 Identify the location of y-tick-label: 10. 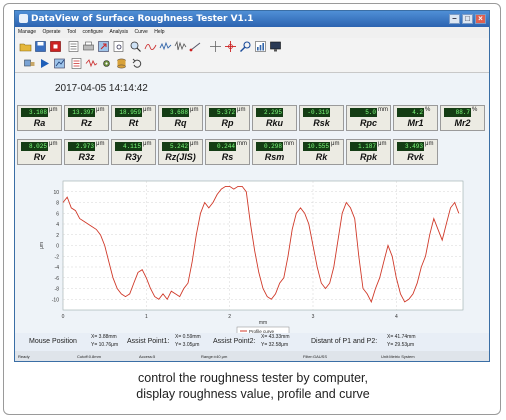
(56, 193).